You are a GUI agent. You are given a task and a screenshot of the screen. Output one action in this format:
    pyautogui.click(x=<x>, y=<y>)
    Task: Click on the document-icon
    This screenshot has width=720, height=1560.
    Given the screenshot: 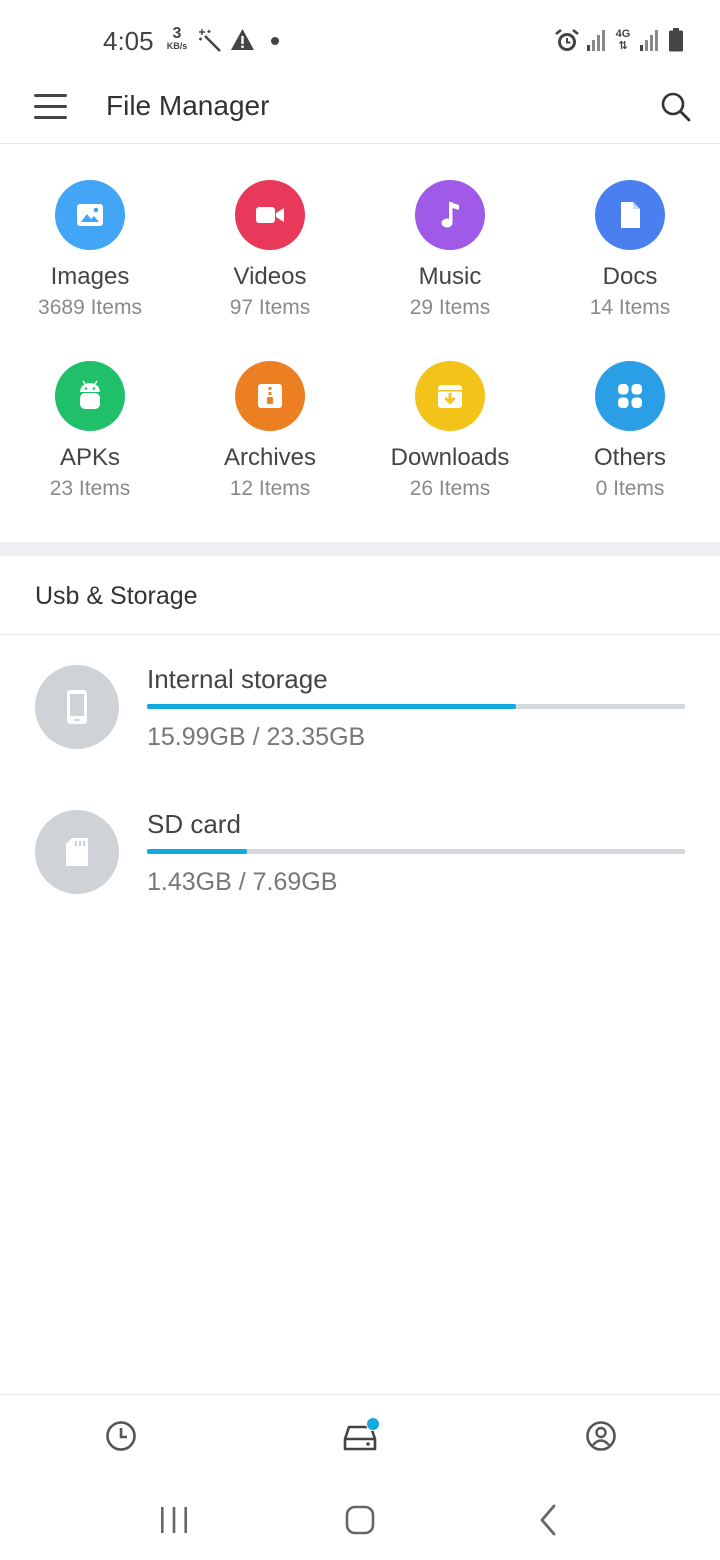 What is the action you would take?
    pyautogui.click(x=630, y=215)
    